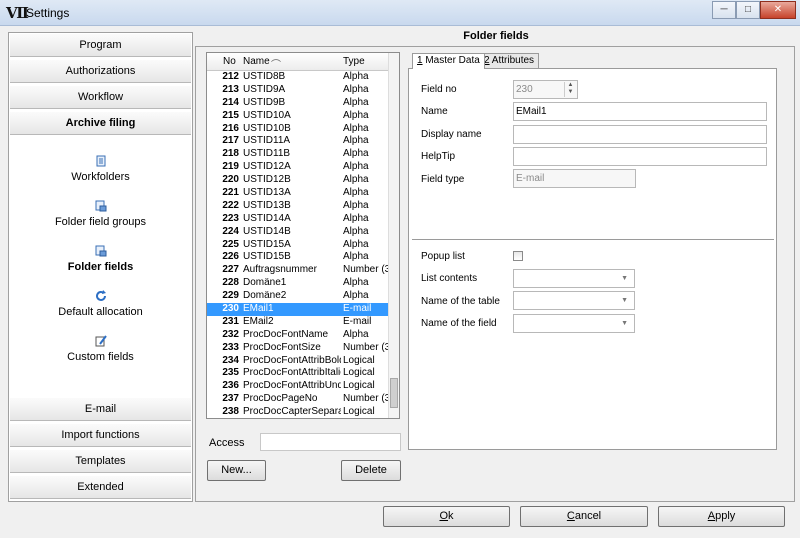 The width and height of the screenshot is (800, 538). What do you see at coordinates (574, 323) in the screenshot?
I see `field-name-select: ▼` at bounding box center [574, 323].